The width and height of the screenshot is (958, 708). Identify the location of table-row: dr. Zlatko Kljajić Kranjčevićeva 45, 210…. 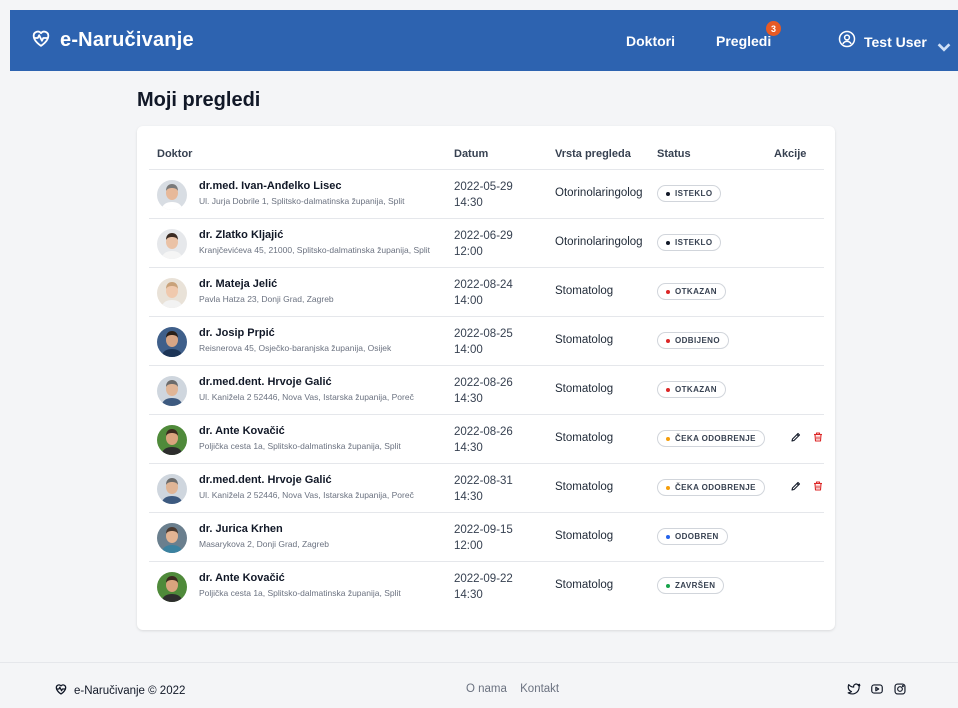
(486, 243).